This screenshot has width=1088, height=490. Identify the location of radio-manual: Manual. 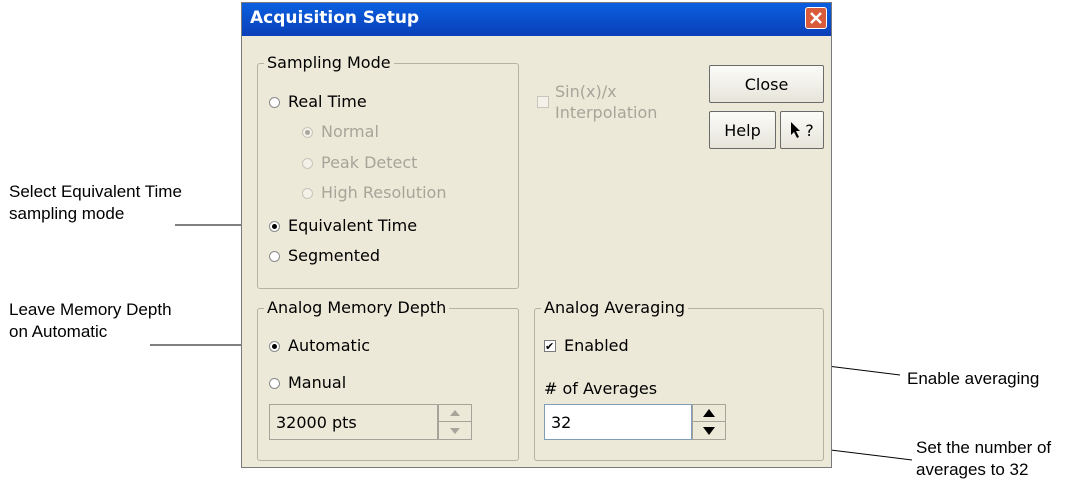
(307, 383).